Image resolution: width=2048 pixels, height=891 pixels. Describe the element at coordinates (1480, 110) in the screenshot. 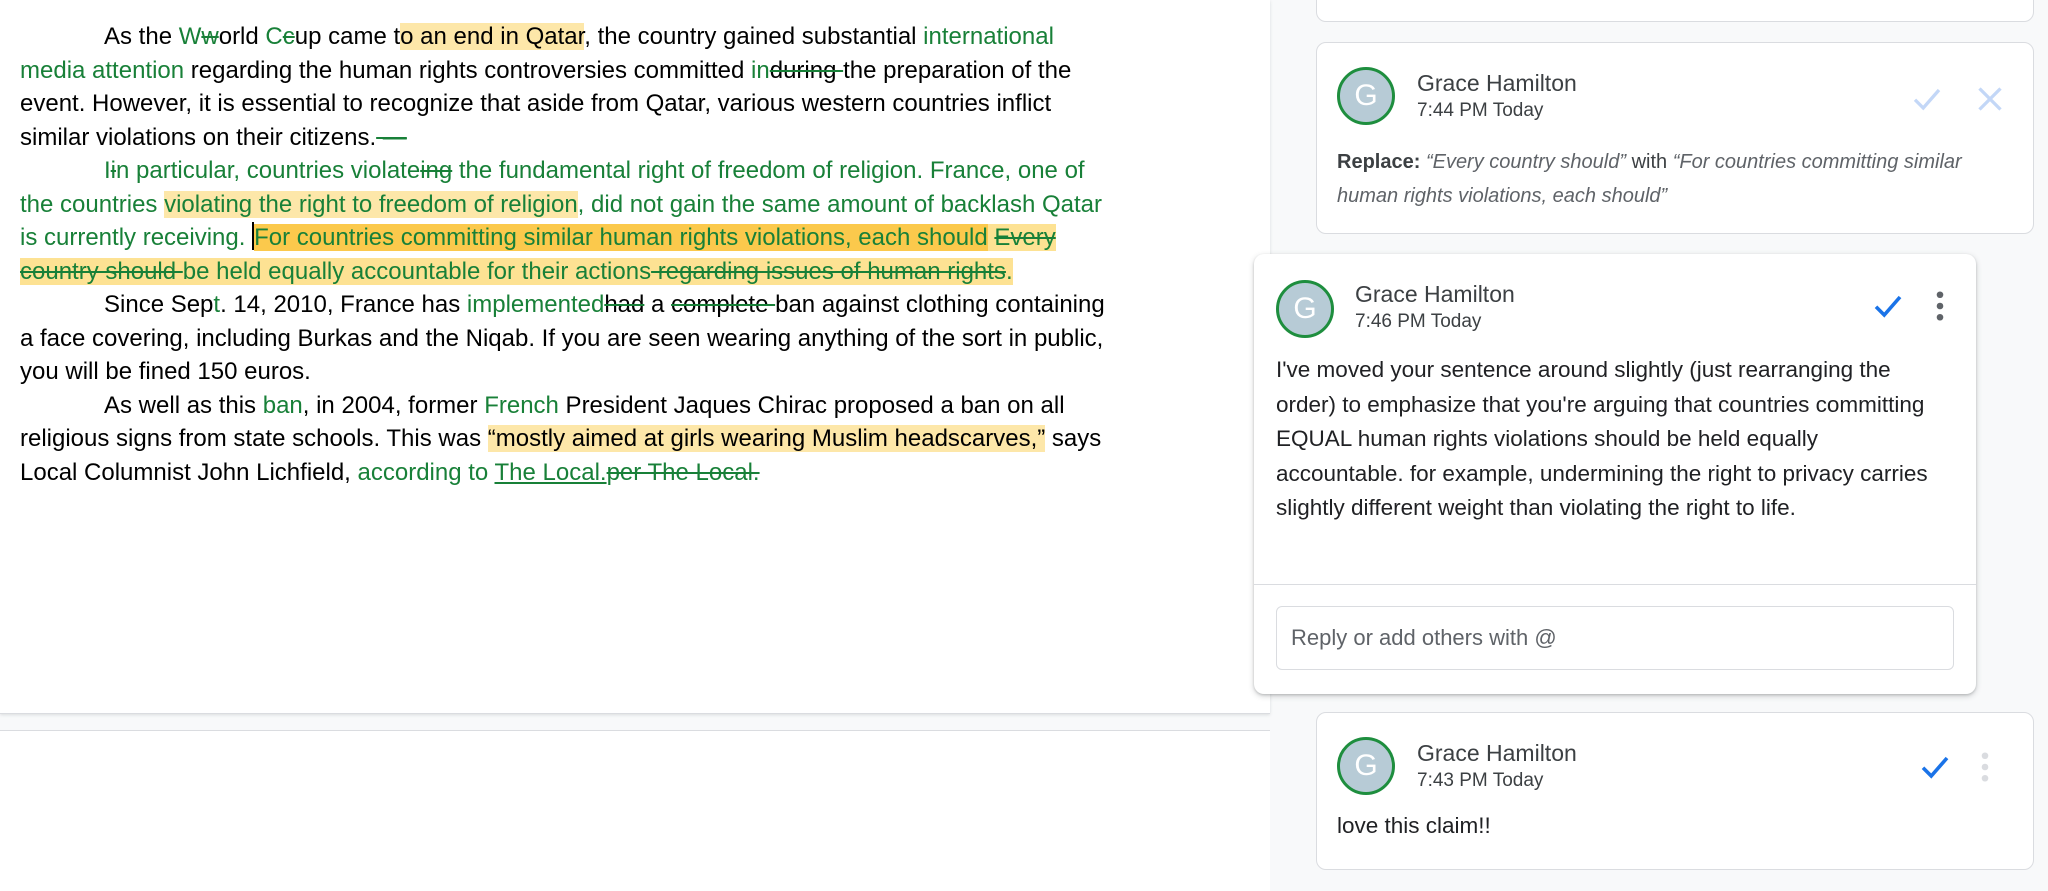

I see `comment-timestamp: 7:44 PM Today` at that location.